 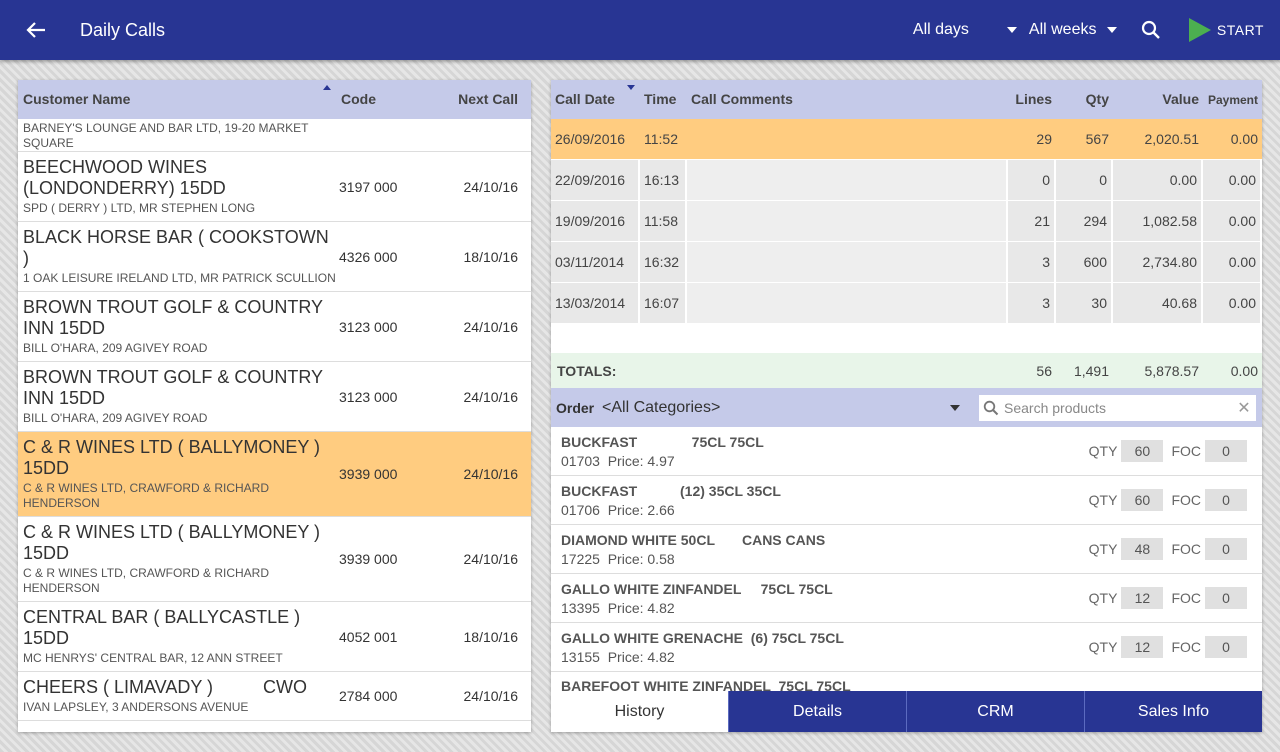 I want to click on days-filter-dropdown: All days, so click(x=966, y=30).